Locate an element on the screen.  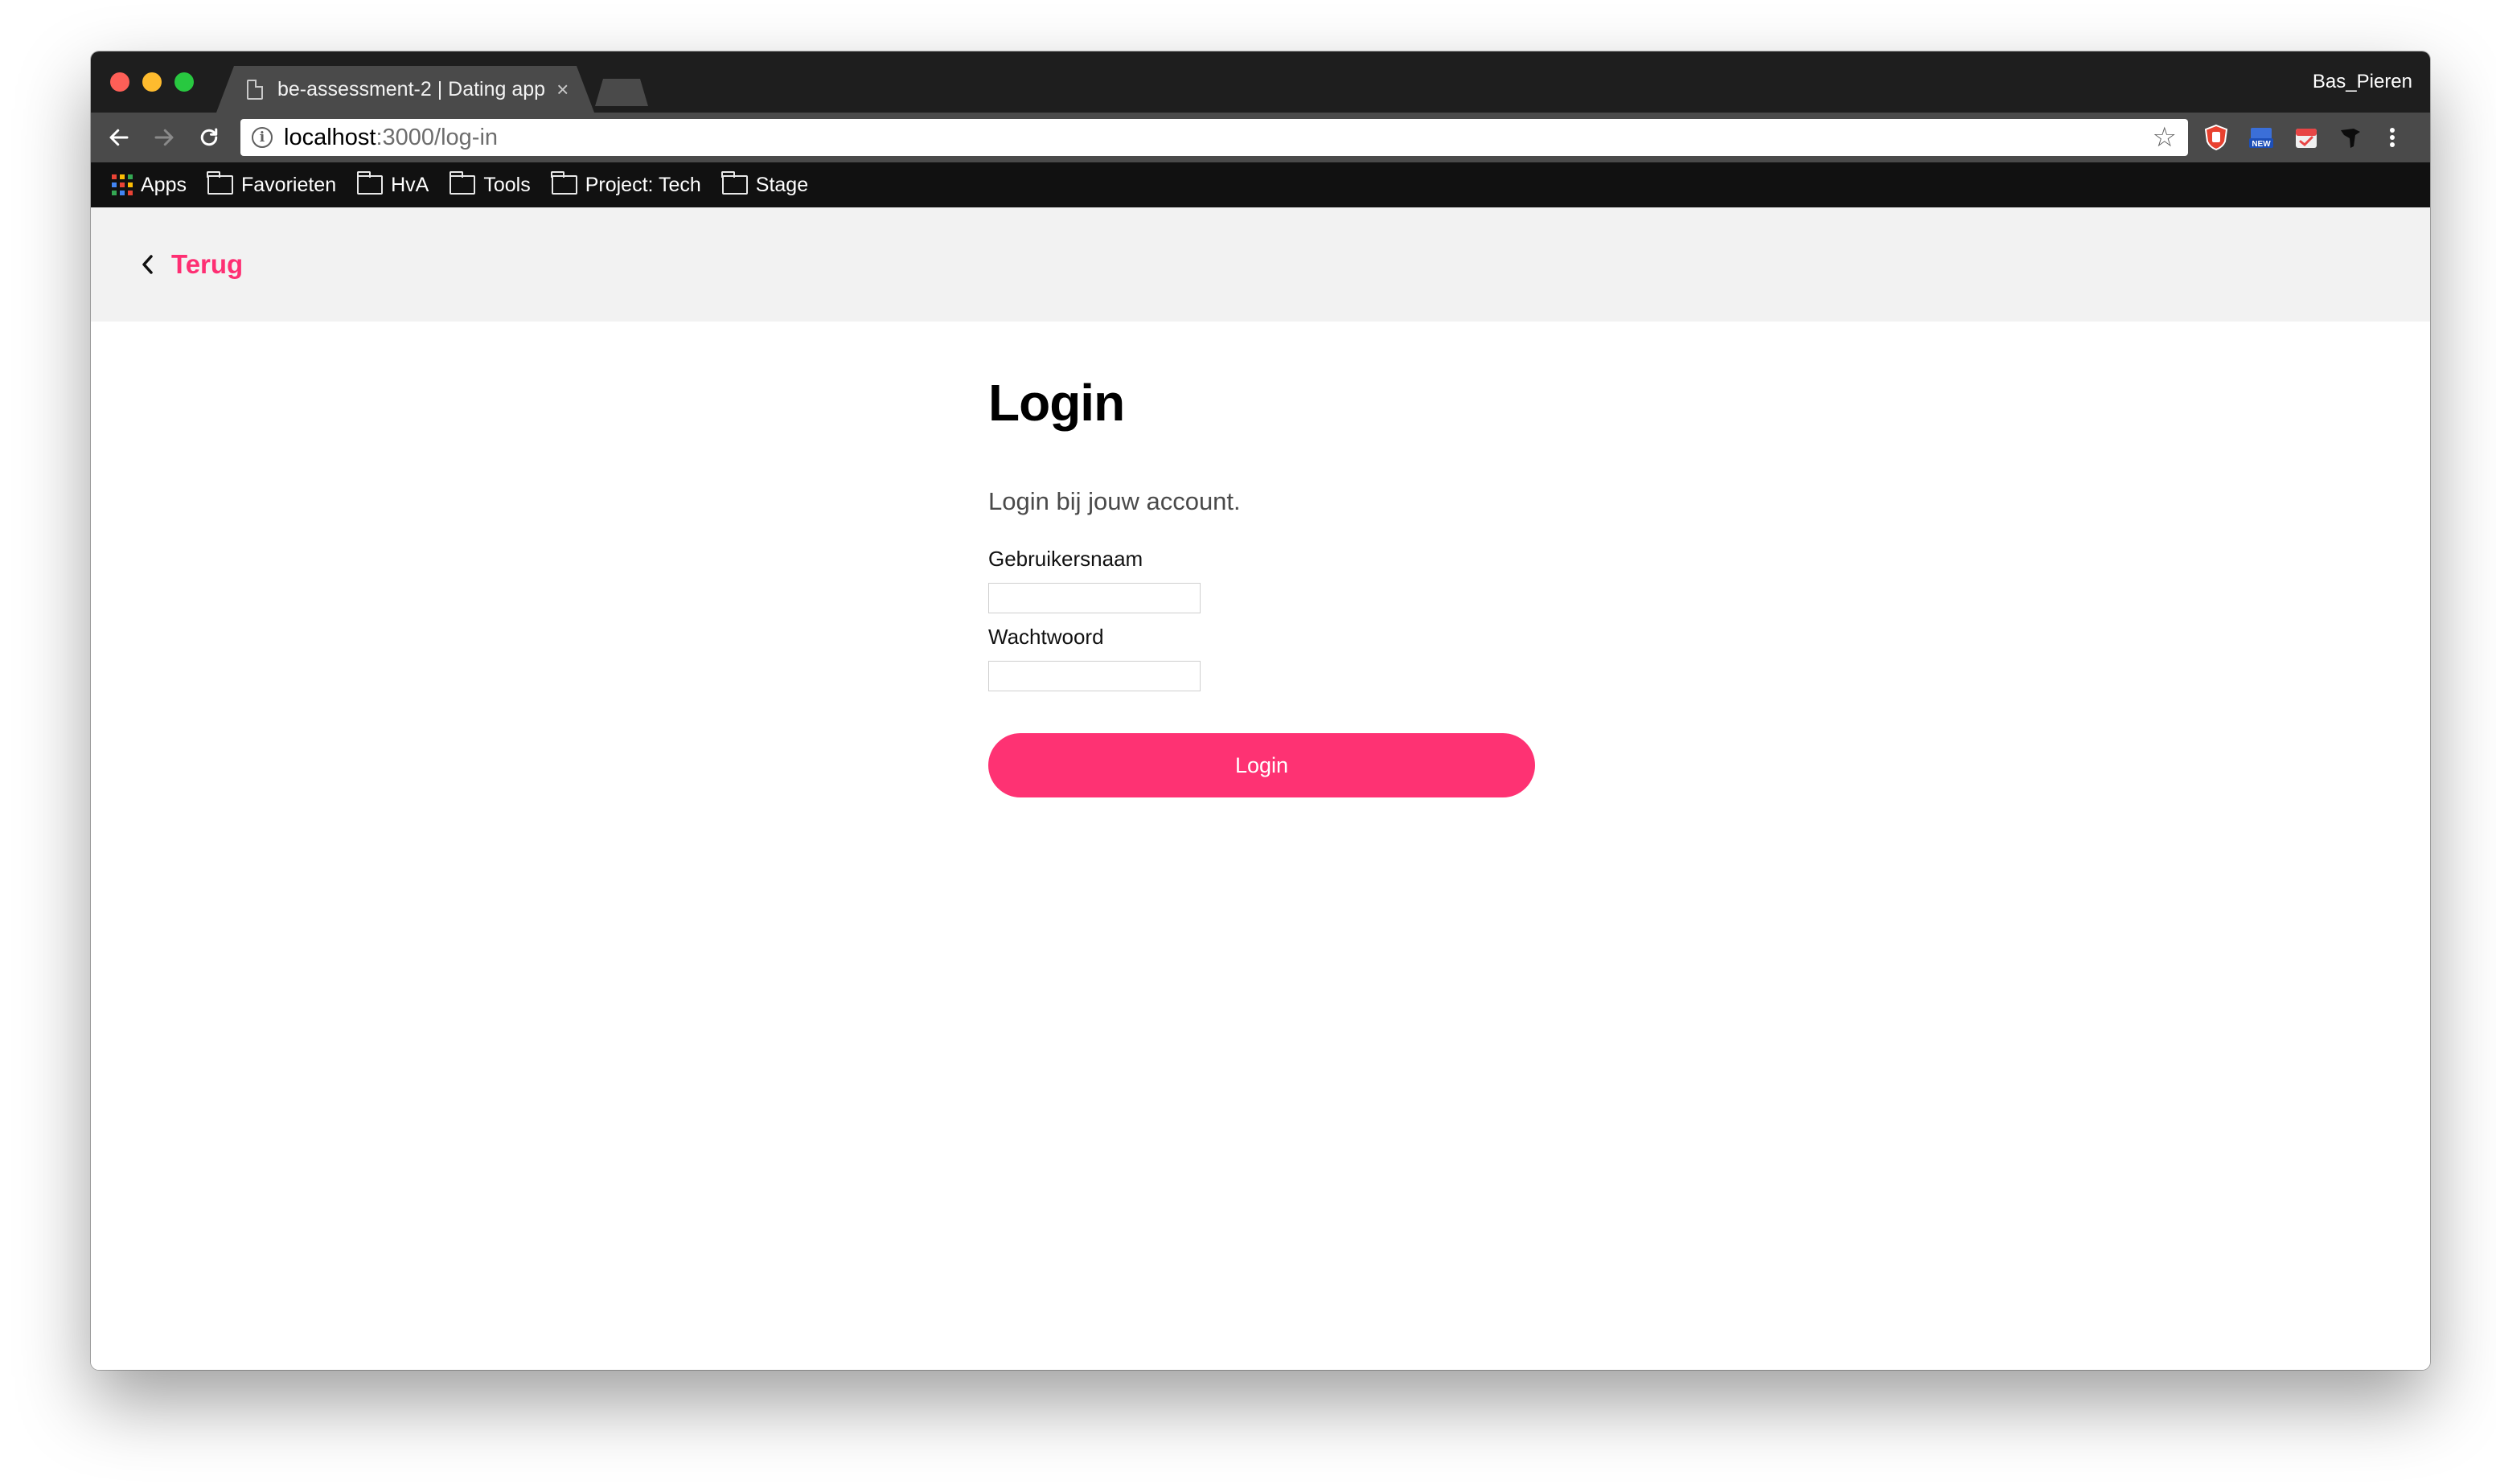
bookmark-label: HvA is located at coordinates (410, 185).